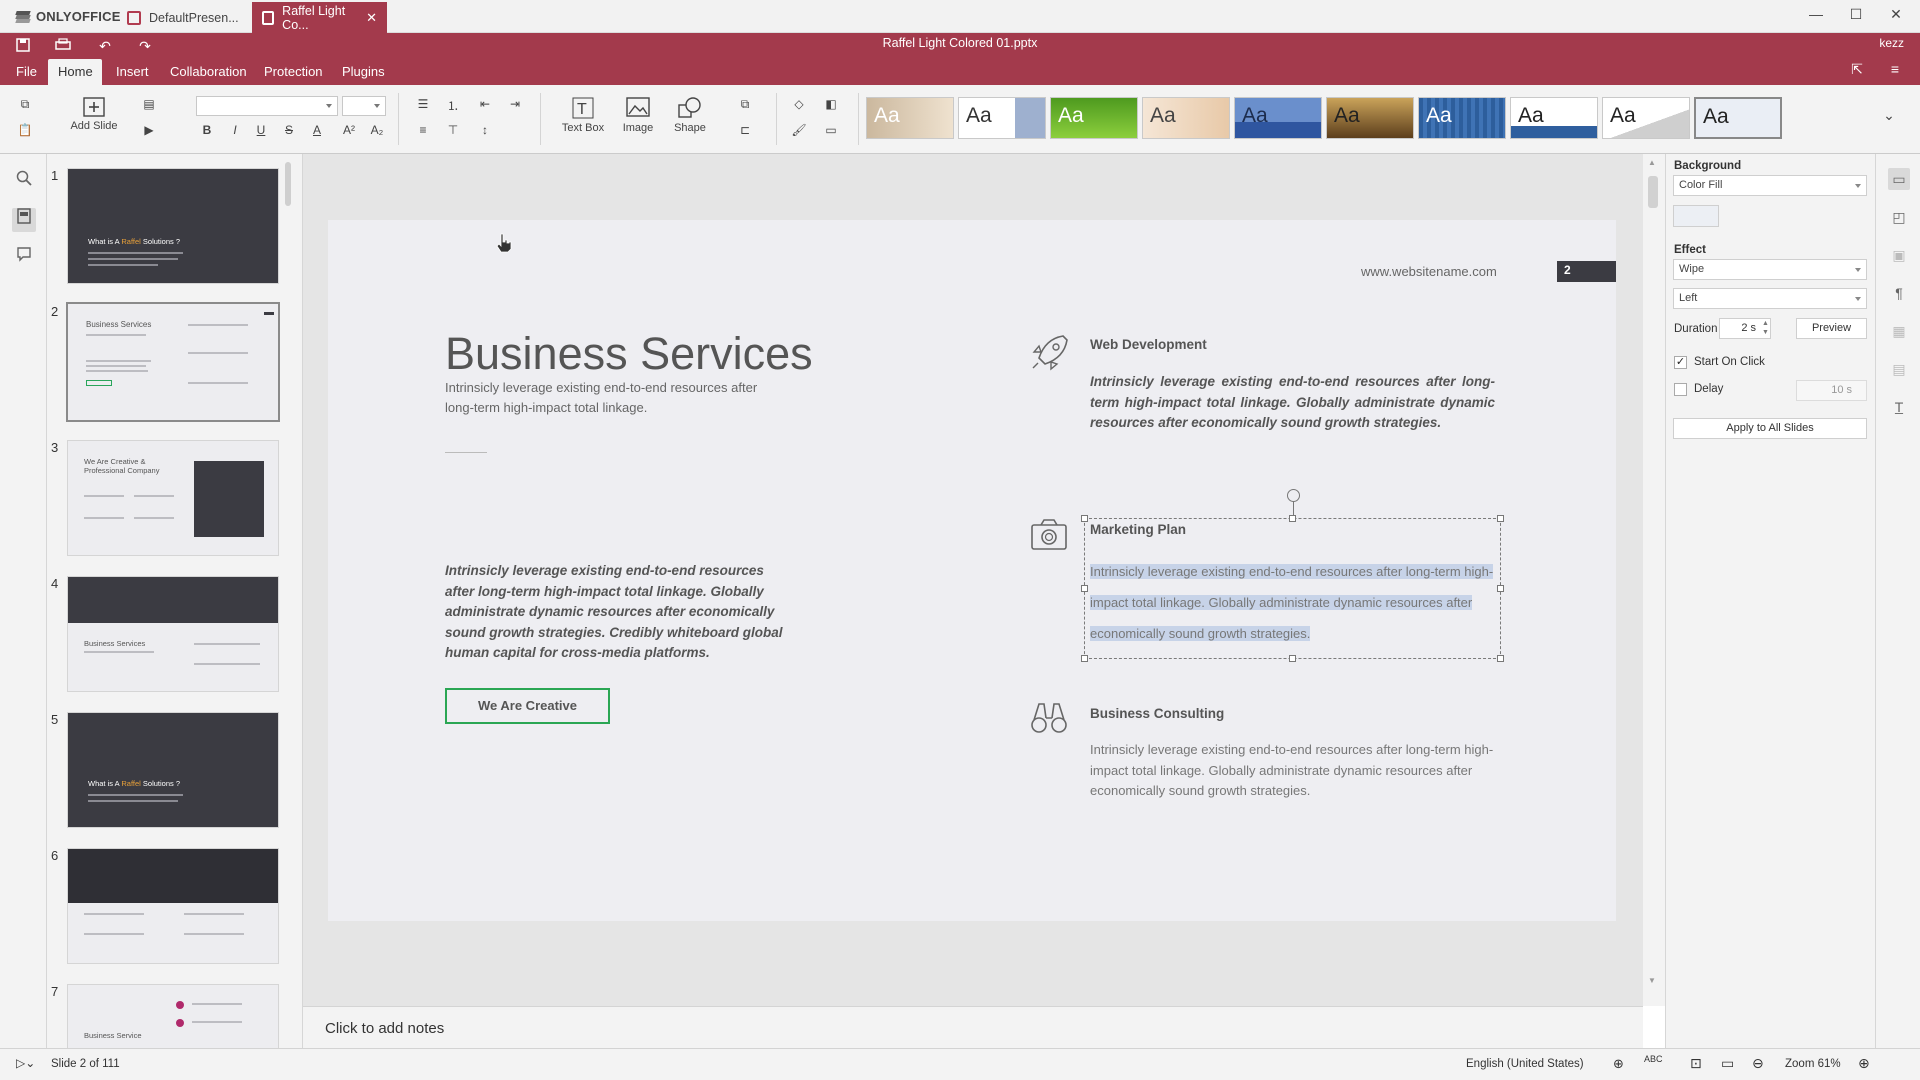 This screenshot has height=1080, width=1920. I want to click on bold-icon: B, so click(207, 130).